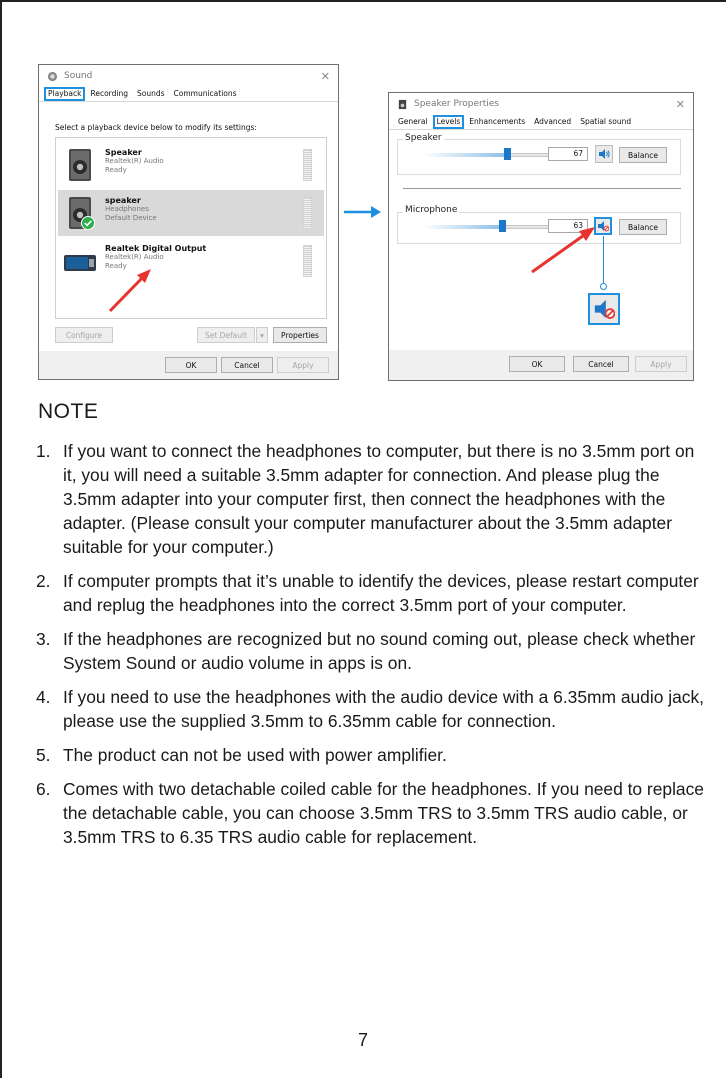  I want to click on note-number: 4., so click(43, 697).